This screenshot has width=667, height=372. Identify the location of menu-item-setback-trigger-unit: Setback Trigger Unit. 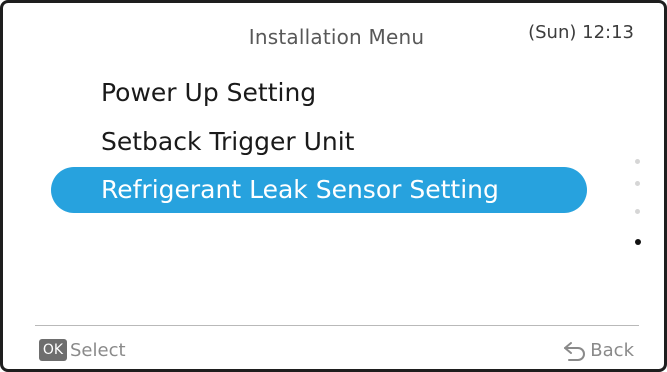
(227, 141).